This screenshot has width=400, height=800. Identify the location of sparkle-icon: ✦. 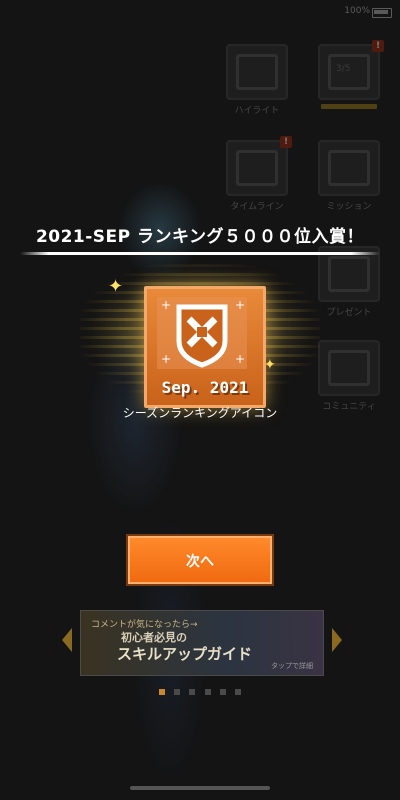
(116, 286).